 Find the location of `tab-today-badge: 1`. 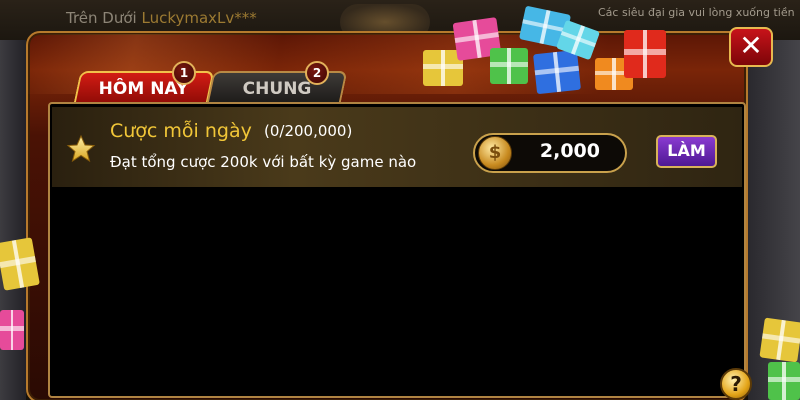

tab-today-badge: 1 is located at coordinates (184, 73).